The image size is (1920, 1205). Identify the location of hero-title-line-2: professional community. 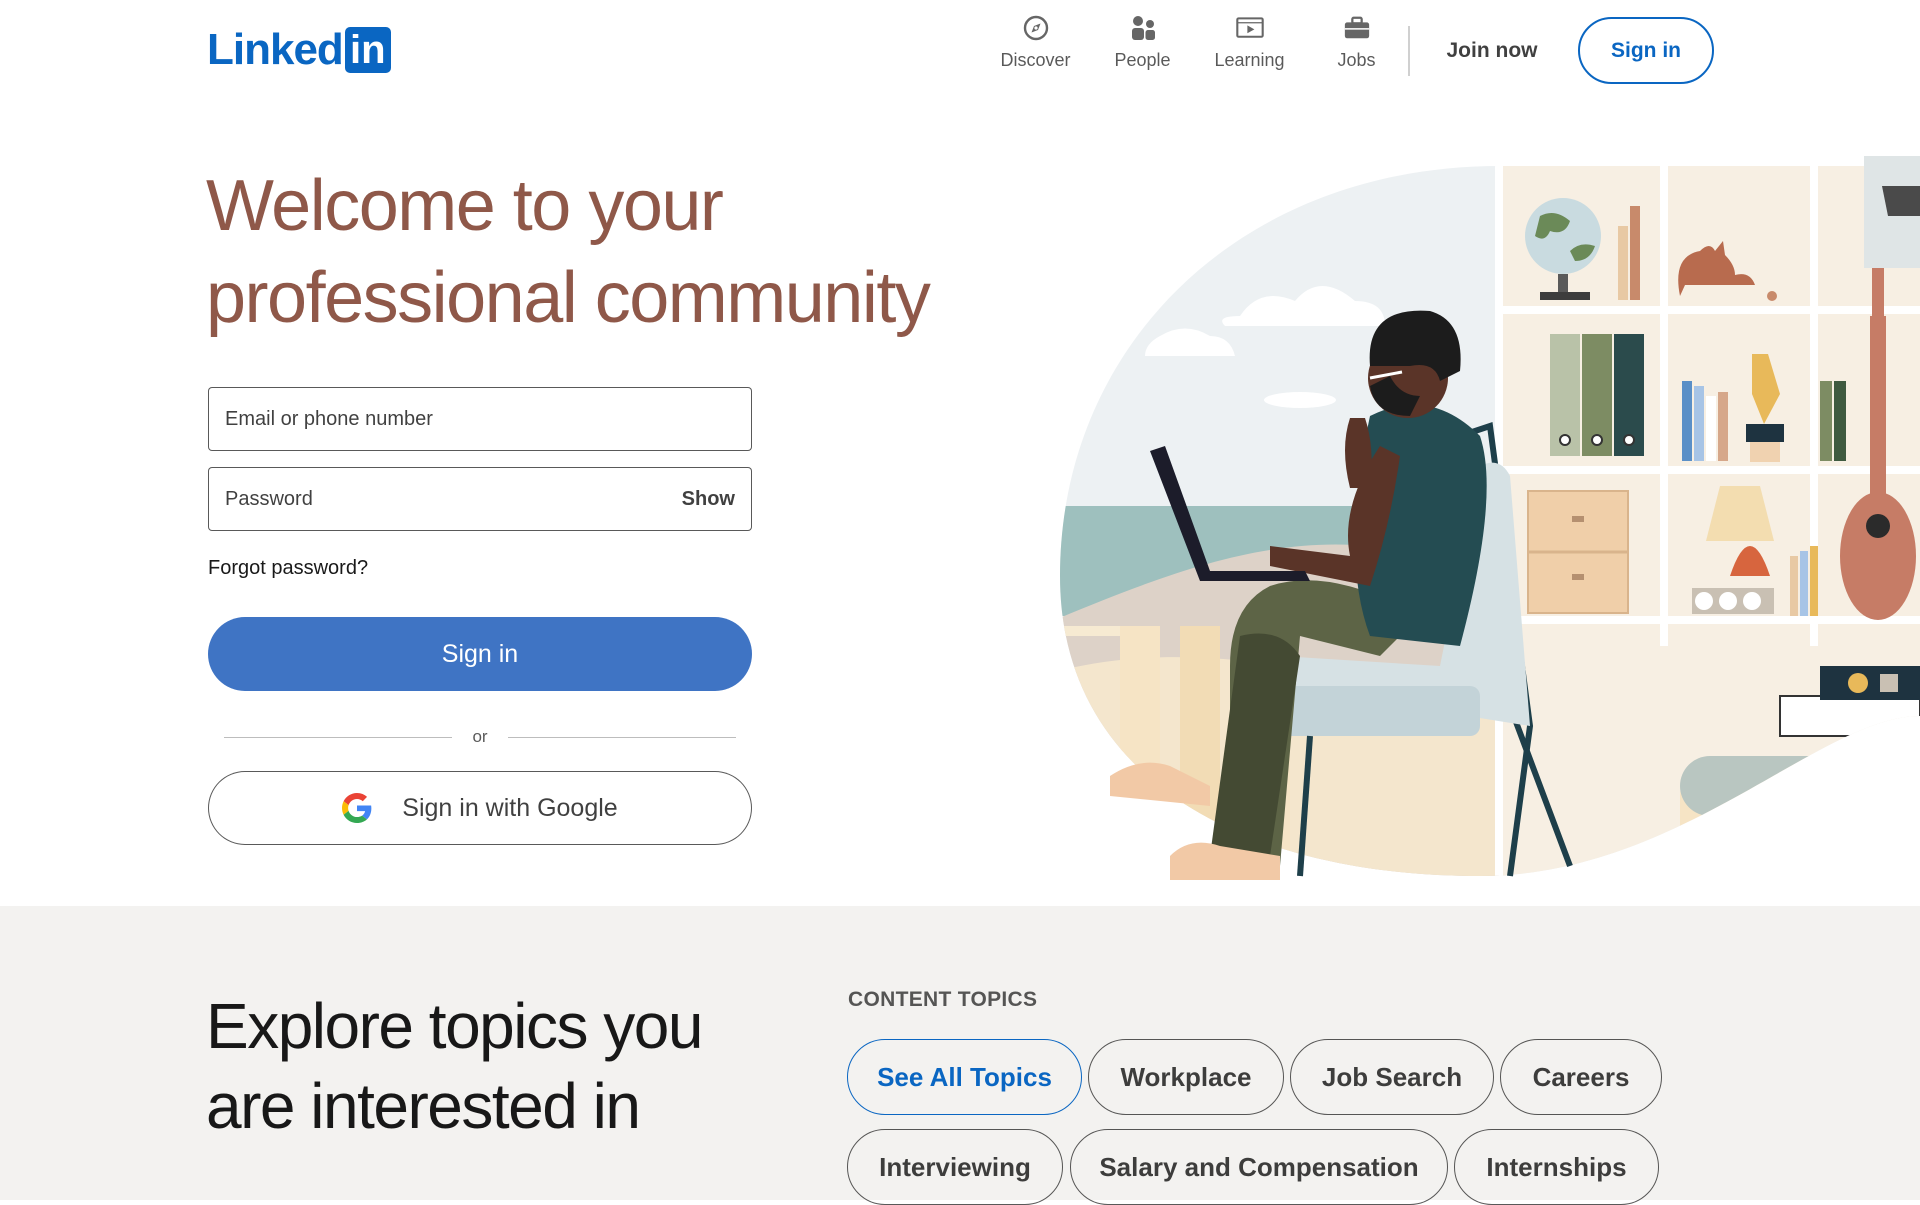
(568, 298).